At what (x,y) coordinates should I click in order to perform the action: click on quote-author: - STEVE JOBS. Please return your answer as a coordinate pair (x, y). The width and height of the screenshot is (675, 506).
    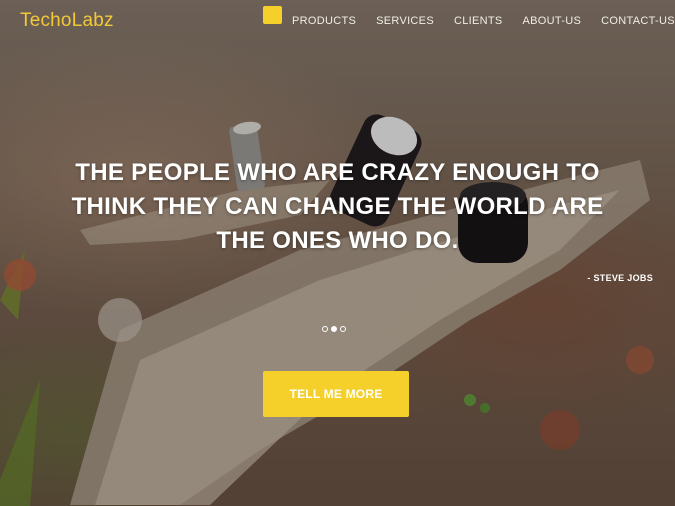
    Looking at the image, I should click on (620, 278).